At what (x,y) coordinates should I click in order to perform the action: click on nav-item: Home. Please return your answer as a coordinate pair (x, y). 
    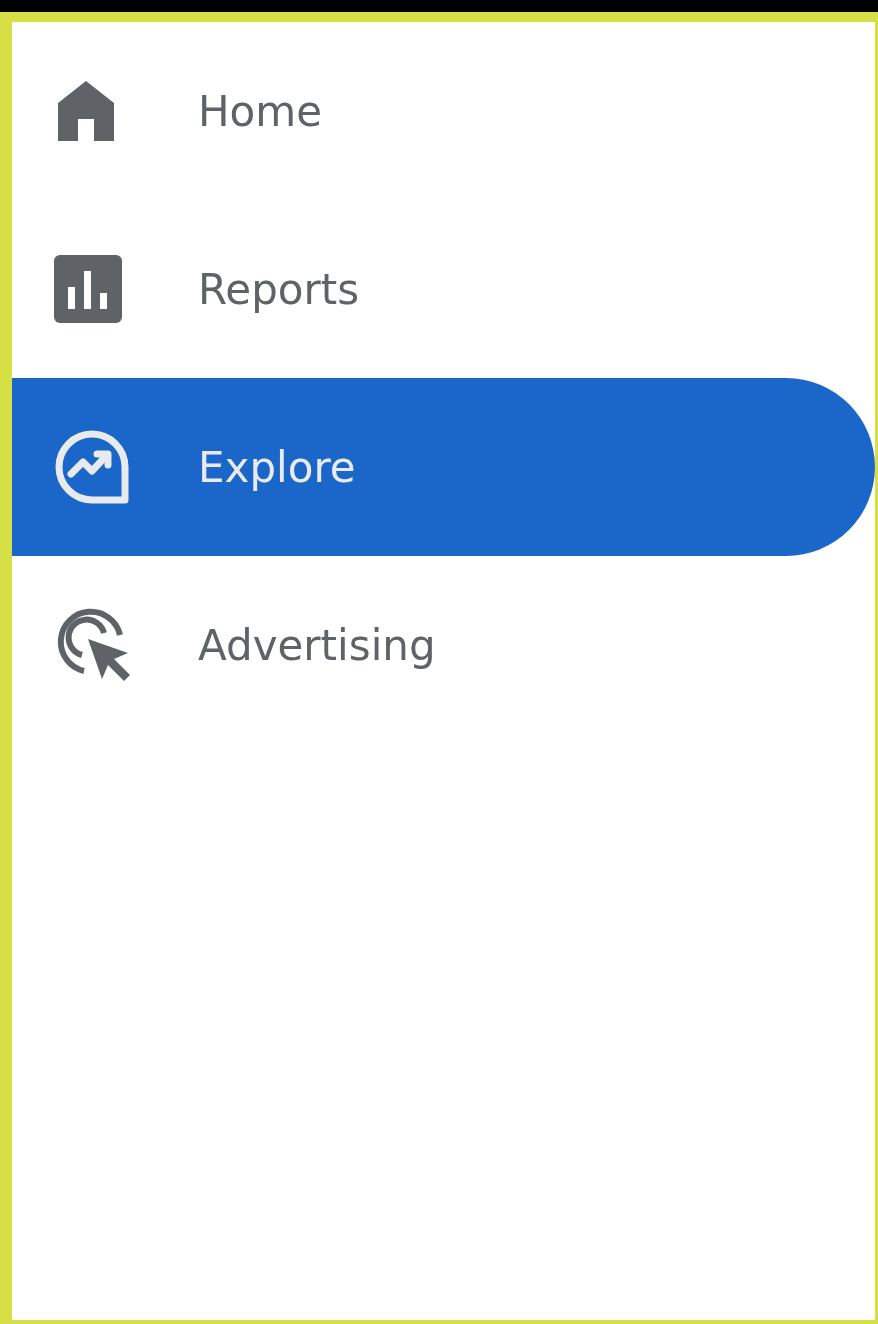
    Looking at the image, I should click on (443, 111).